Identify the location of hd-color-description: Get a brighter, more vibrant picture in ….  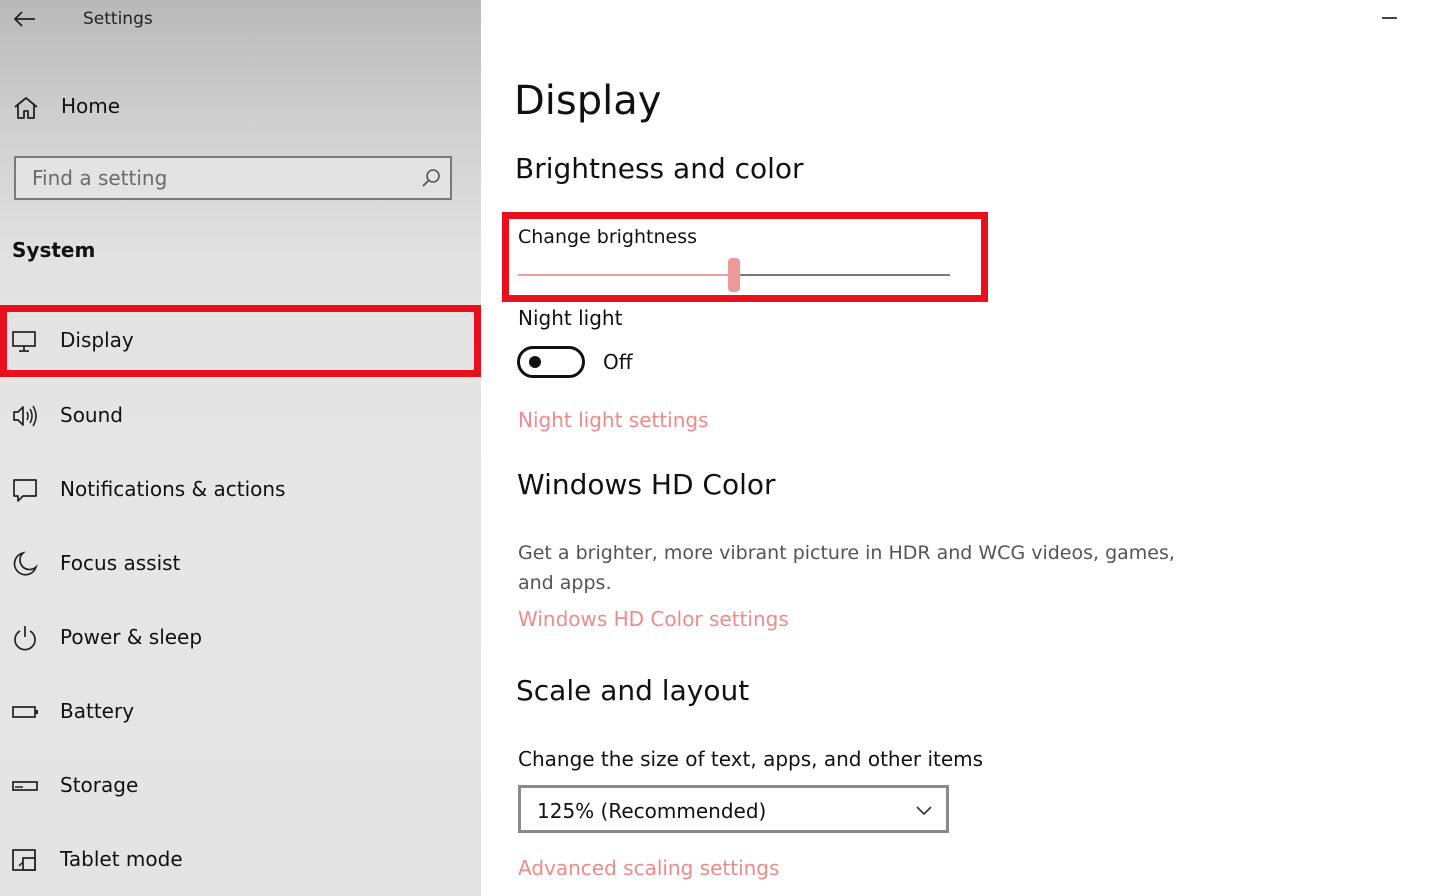
(846, 568).